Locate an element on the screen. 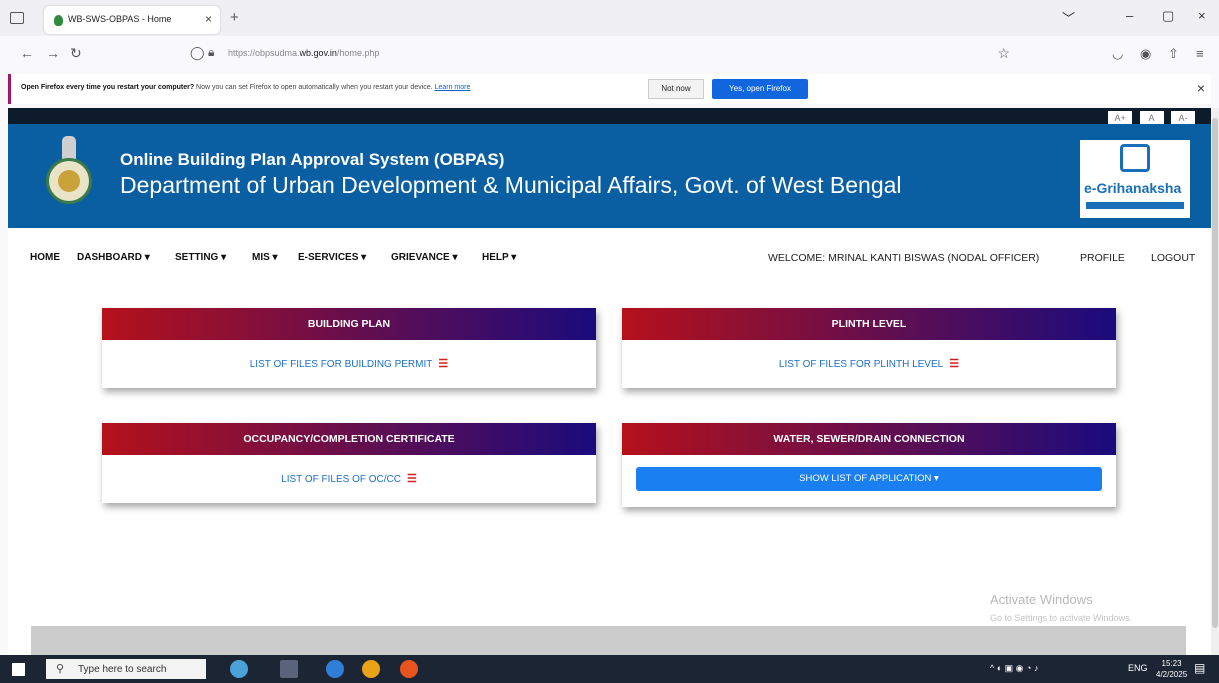 This screenshot has width=1219, height=683. card-body: LIST OF FILES FOR PLINTH LEVEL ☰ is located at coordinates (869, 364).